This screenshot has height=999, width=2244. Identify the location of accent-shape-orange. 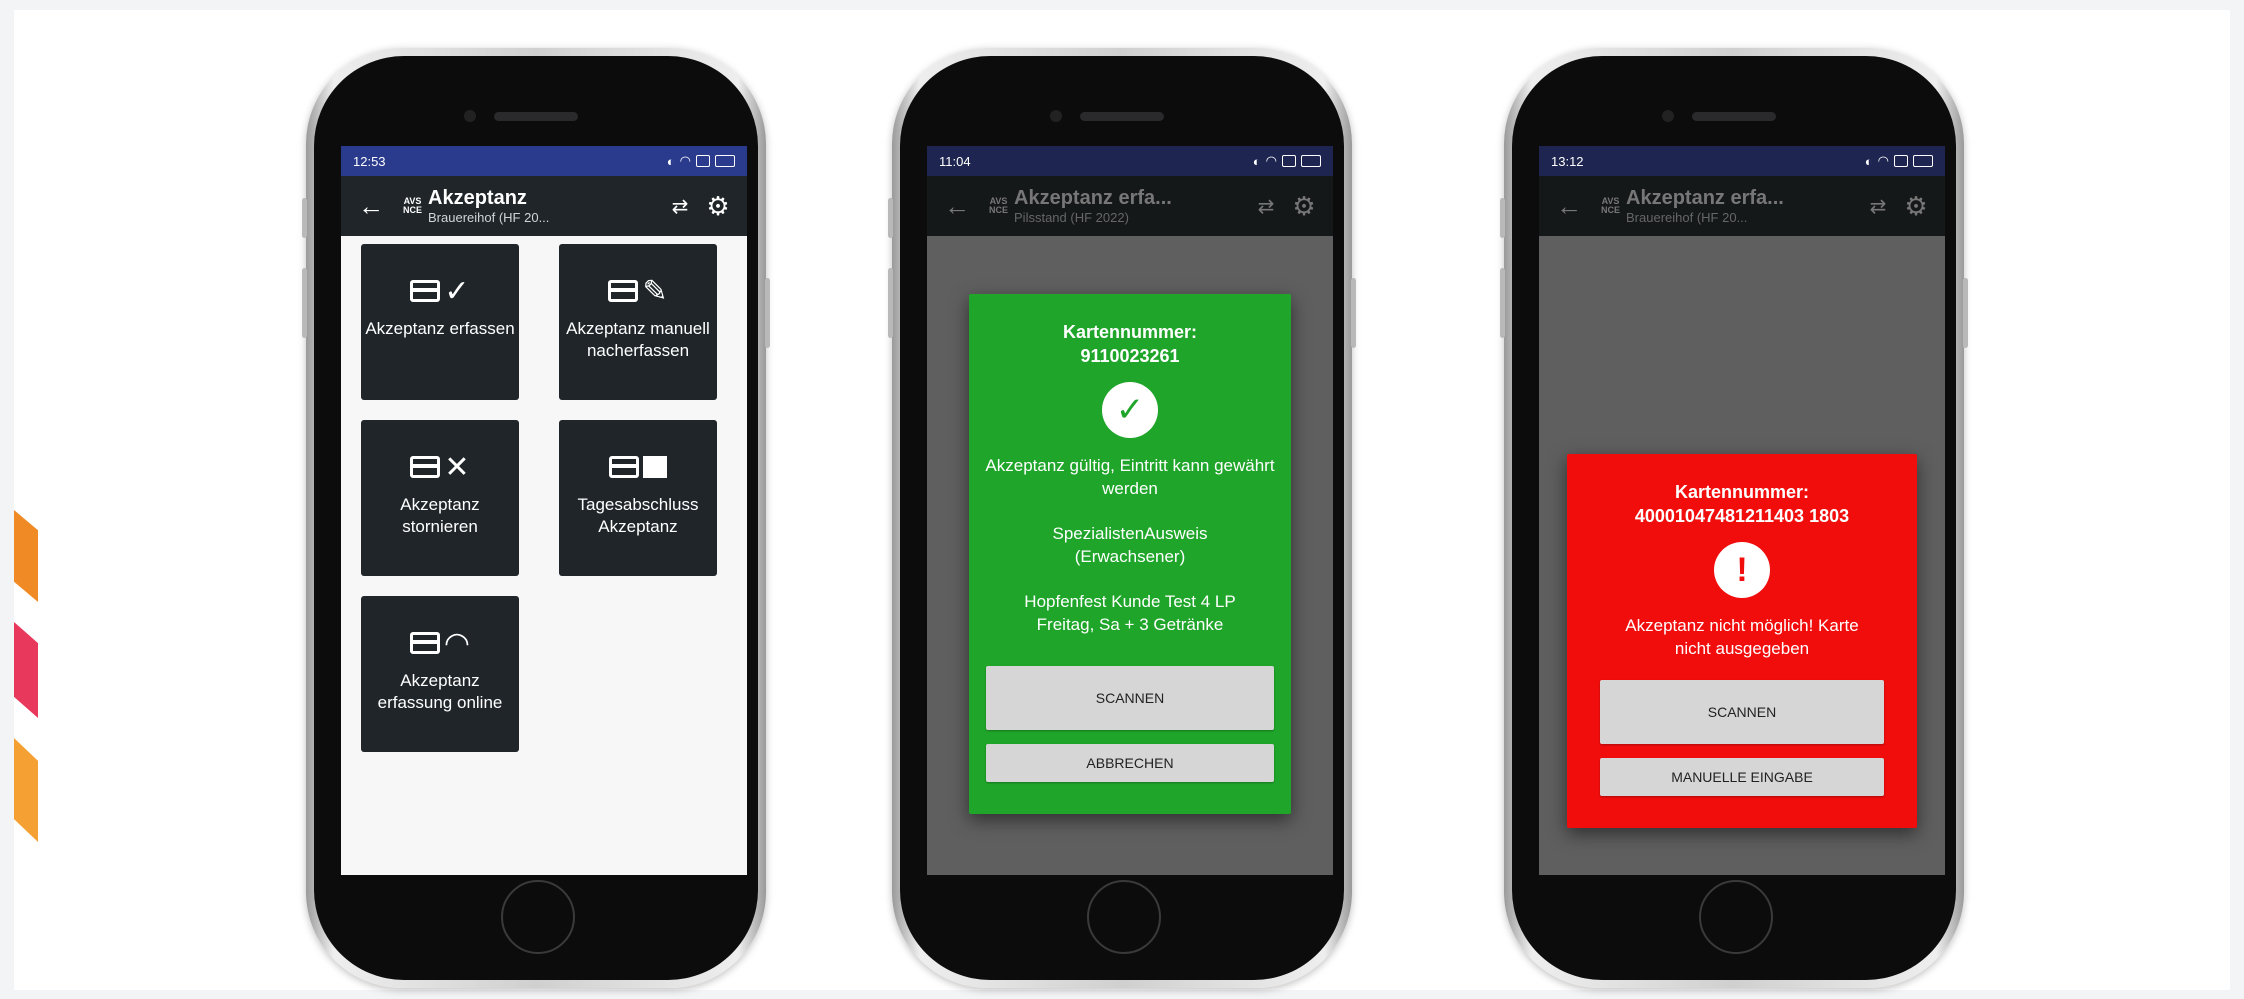
(26, 556).